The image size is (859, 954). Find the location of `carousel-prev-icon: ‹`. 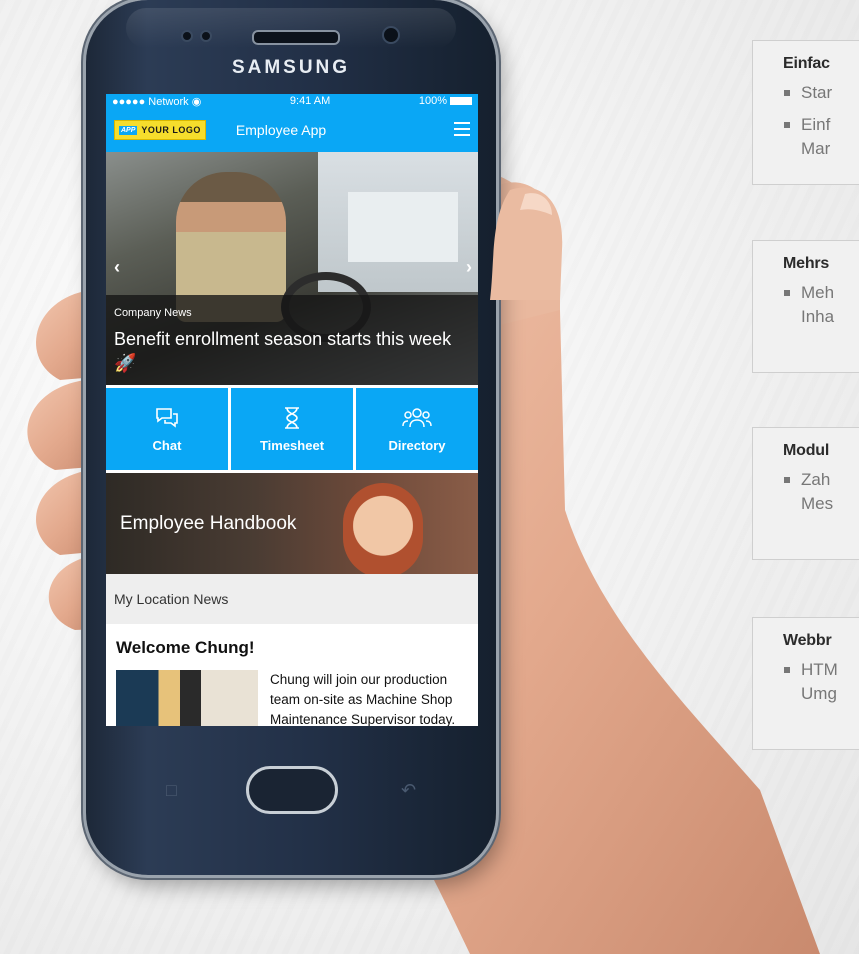

carousel-prev-icon: ‹ is located at coordinates (117, 267).